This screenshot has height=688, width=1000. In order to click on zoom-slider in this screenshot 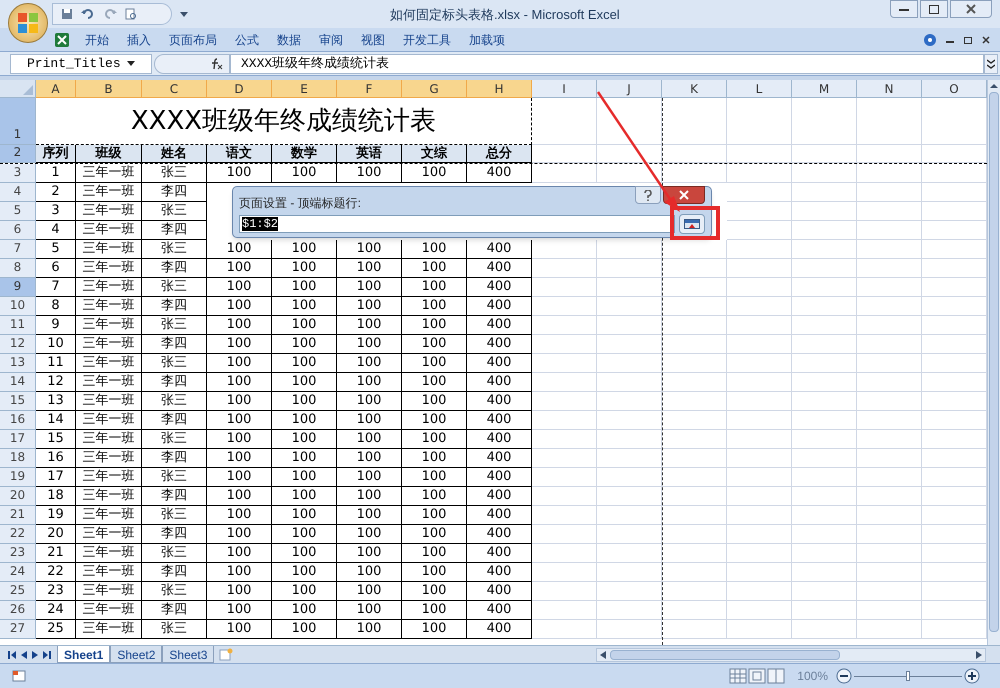, I will do `click(908, 676)`.